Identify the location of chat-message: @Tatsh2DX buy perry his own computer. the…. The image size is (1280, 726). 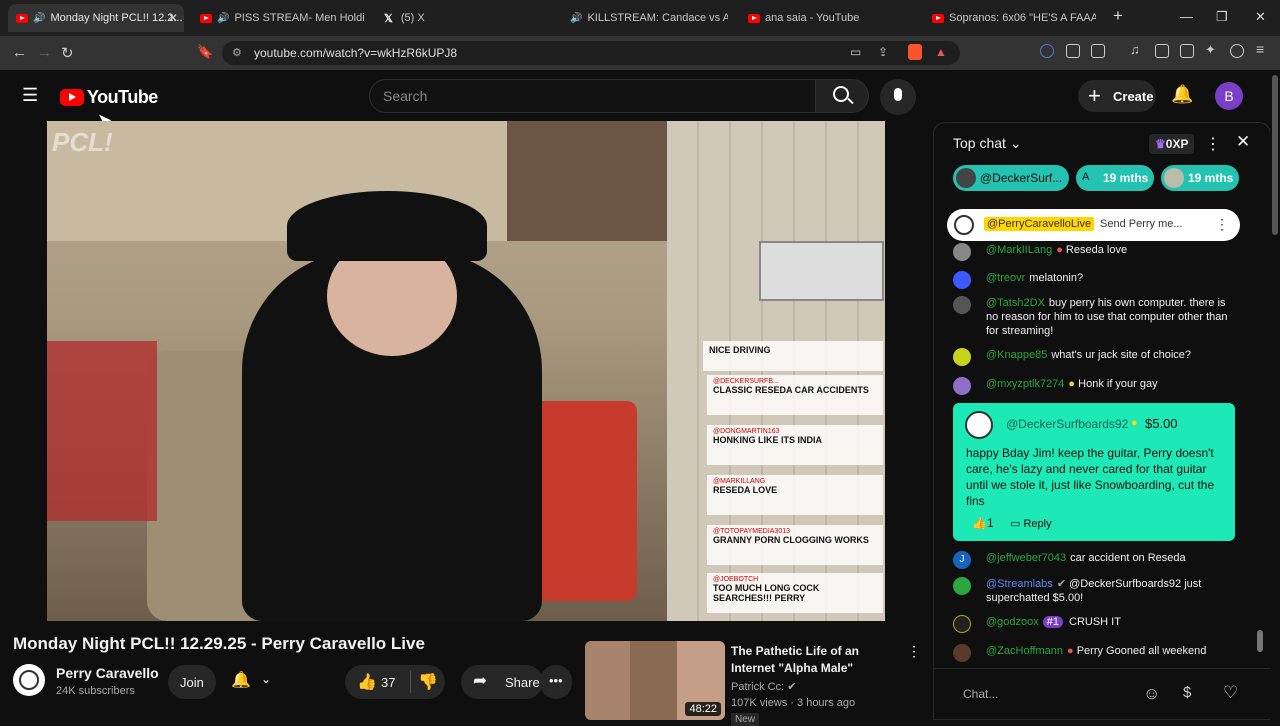
(1093, 317).